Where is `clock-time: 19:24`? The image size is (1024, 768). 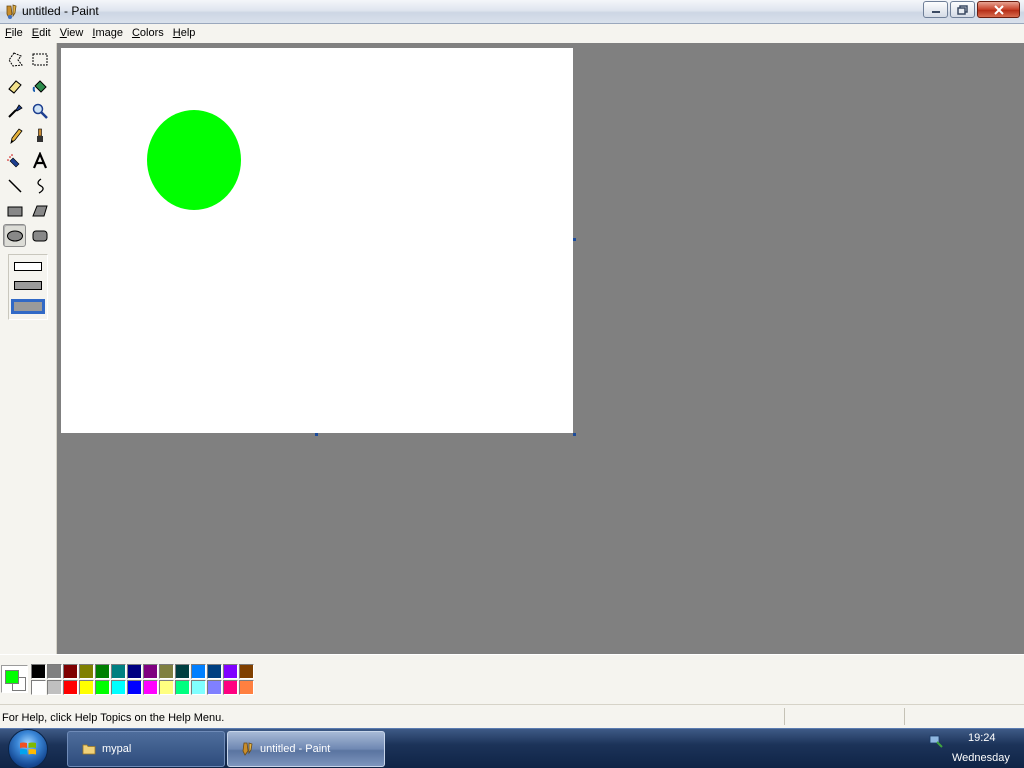 clock-time: 19:24 is located at coordinates (982, 738).